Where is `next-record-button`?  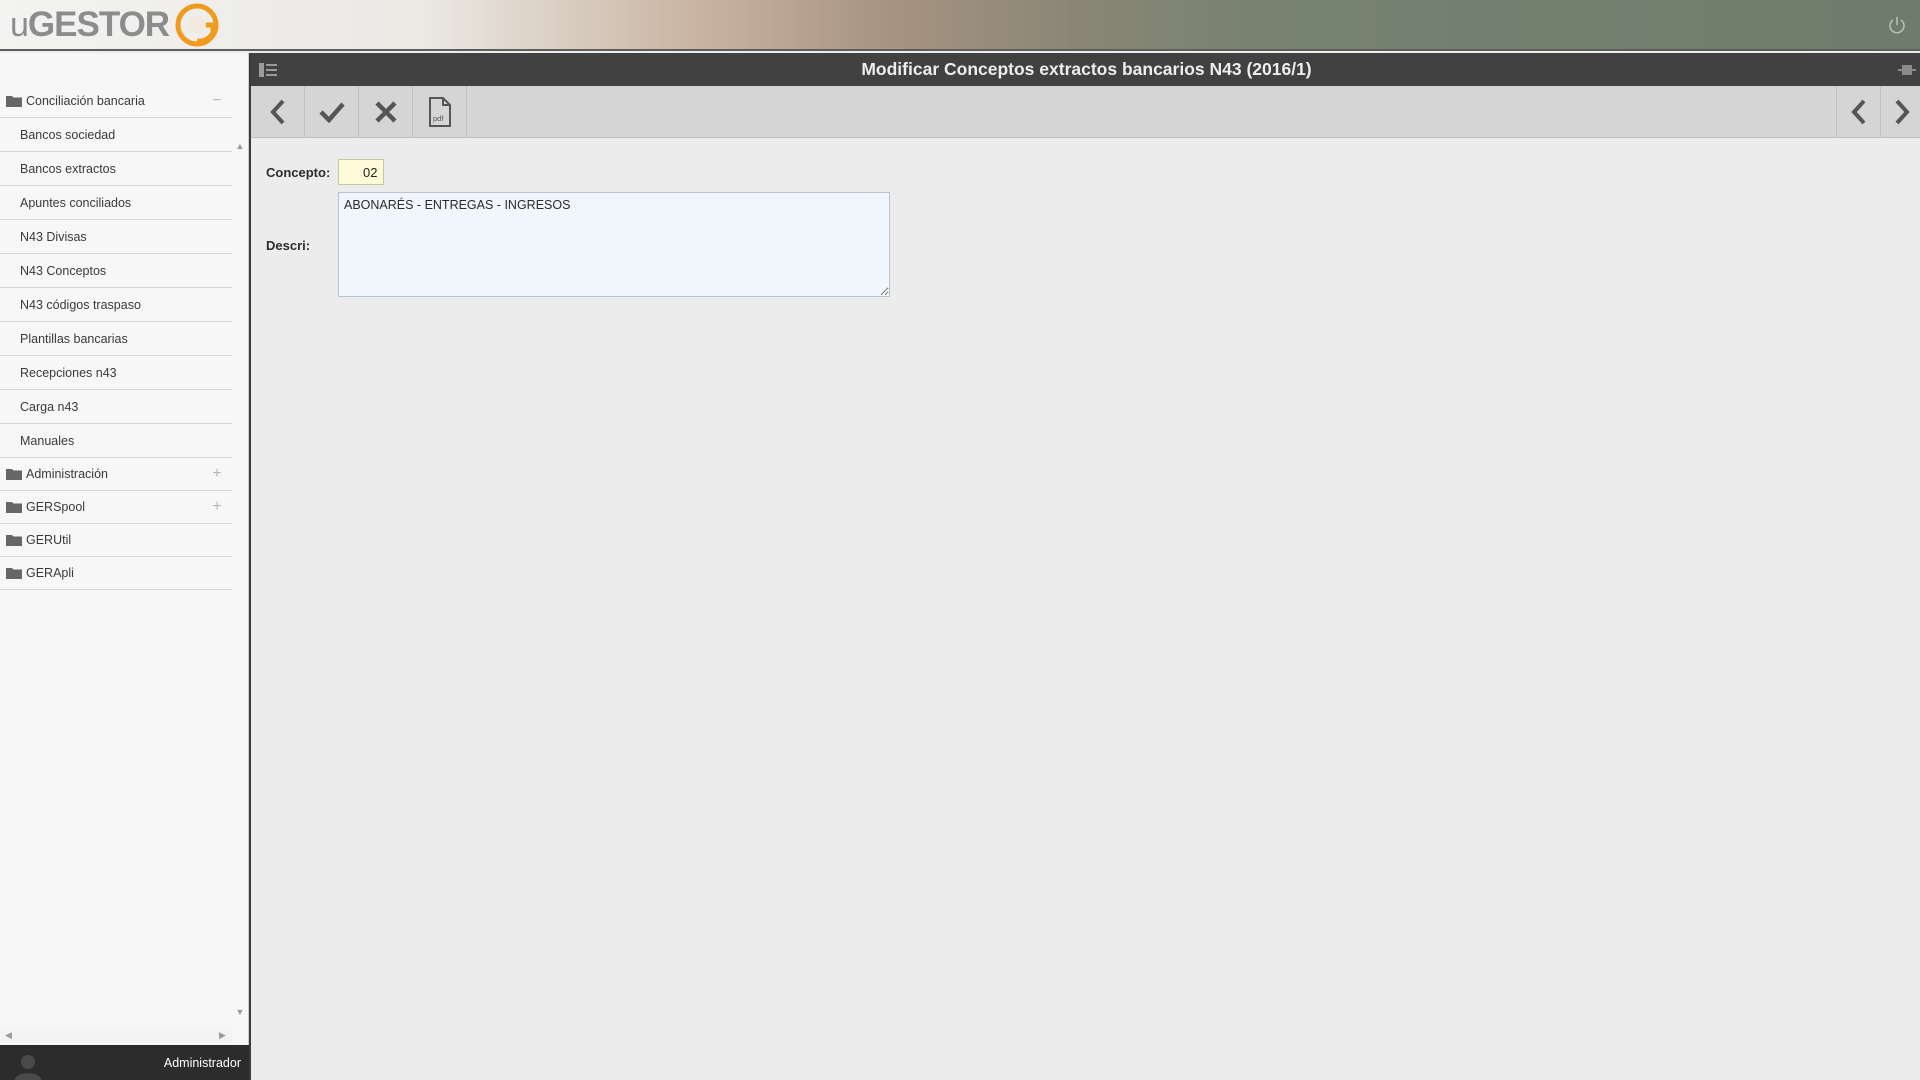 next-record-button is located at coordinates (1900, 112).